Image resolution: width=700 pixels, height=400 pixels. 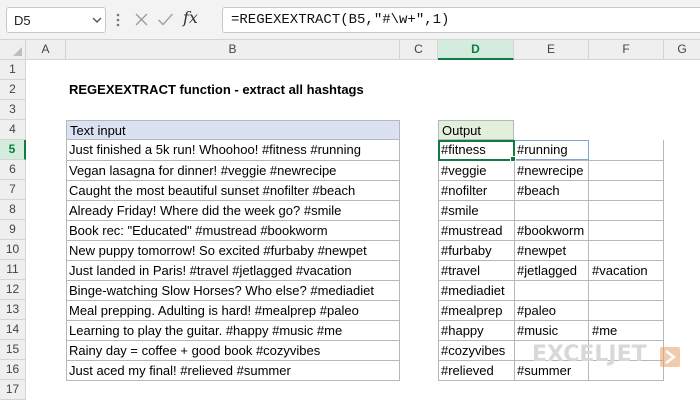 I want to click on spill-focus-outline, so click(x=551, y=150).